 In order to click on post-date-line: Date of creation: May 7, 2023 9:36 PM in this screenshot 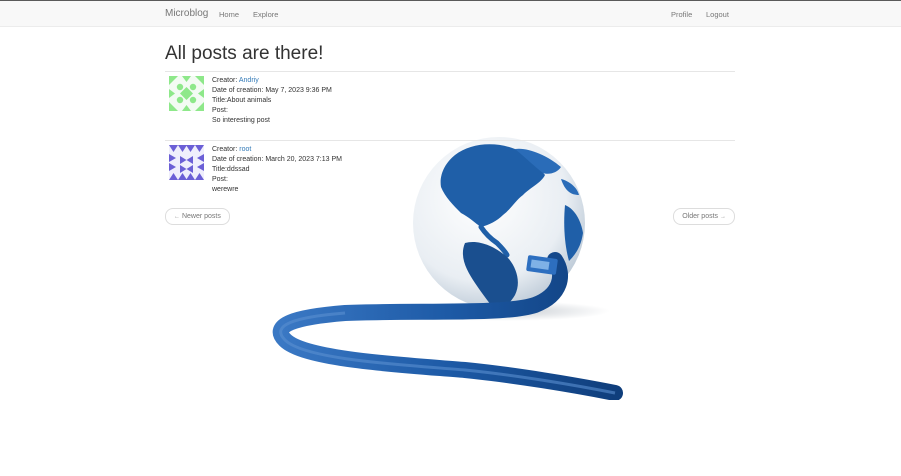, I will do `click(272, 90)`.